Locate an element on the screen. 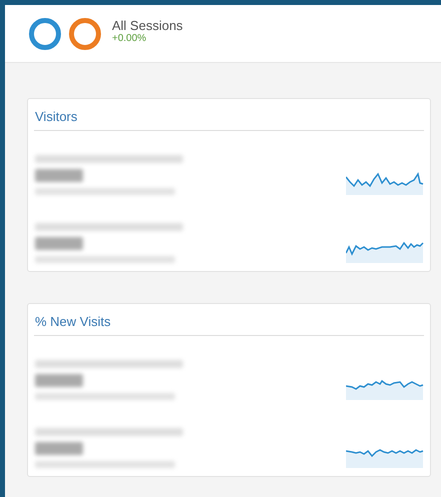 Image resolution: width=441 pixels, height=497 pixels. card-title: % New Visits is located at coordinates (229, 324).